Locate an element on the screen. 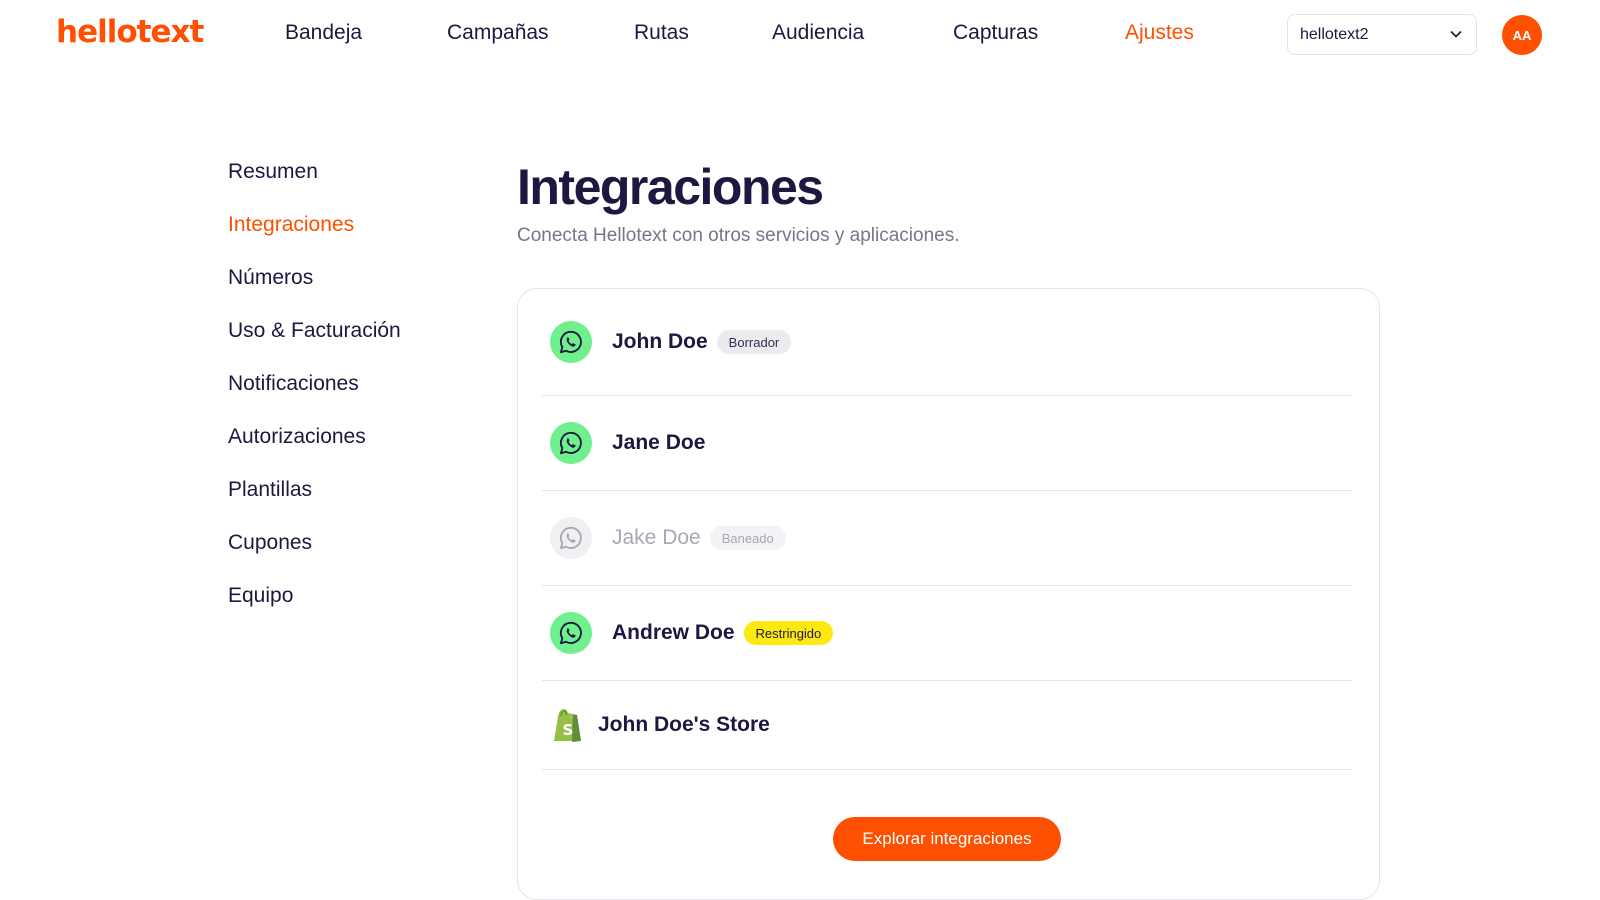  status-badge: Borrador is located at coordinates (754, 342).